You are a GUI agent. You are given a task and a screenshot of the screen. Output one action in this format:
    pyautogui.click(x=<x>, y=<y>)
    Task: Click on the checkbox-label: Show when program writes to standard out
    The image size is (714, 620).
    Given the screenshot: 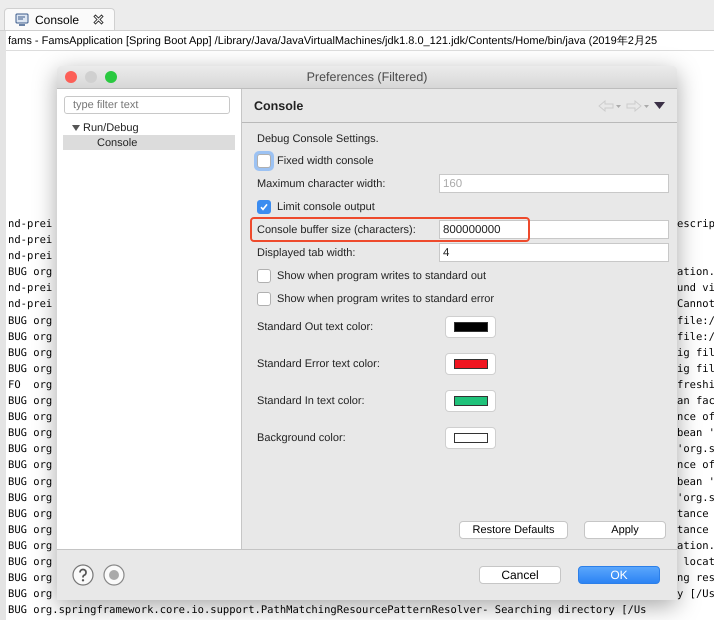 What is the action you would take?
    pyautogui.click(x=381, y=276)
    